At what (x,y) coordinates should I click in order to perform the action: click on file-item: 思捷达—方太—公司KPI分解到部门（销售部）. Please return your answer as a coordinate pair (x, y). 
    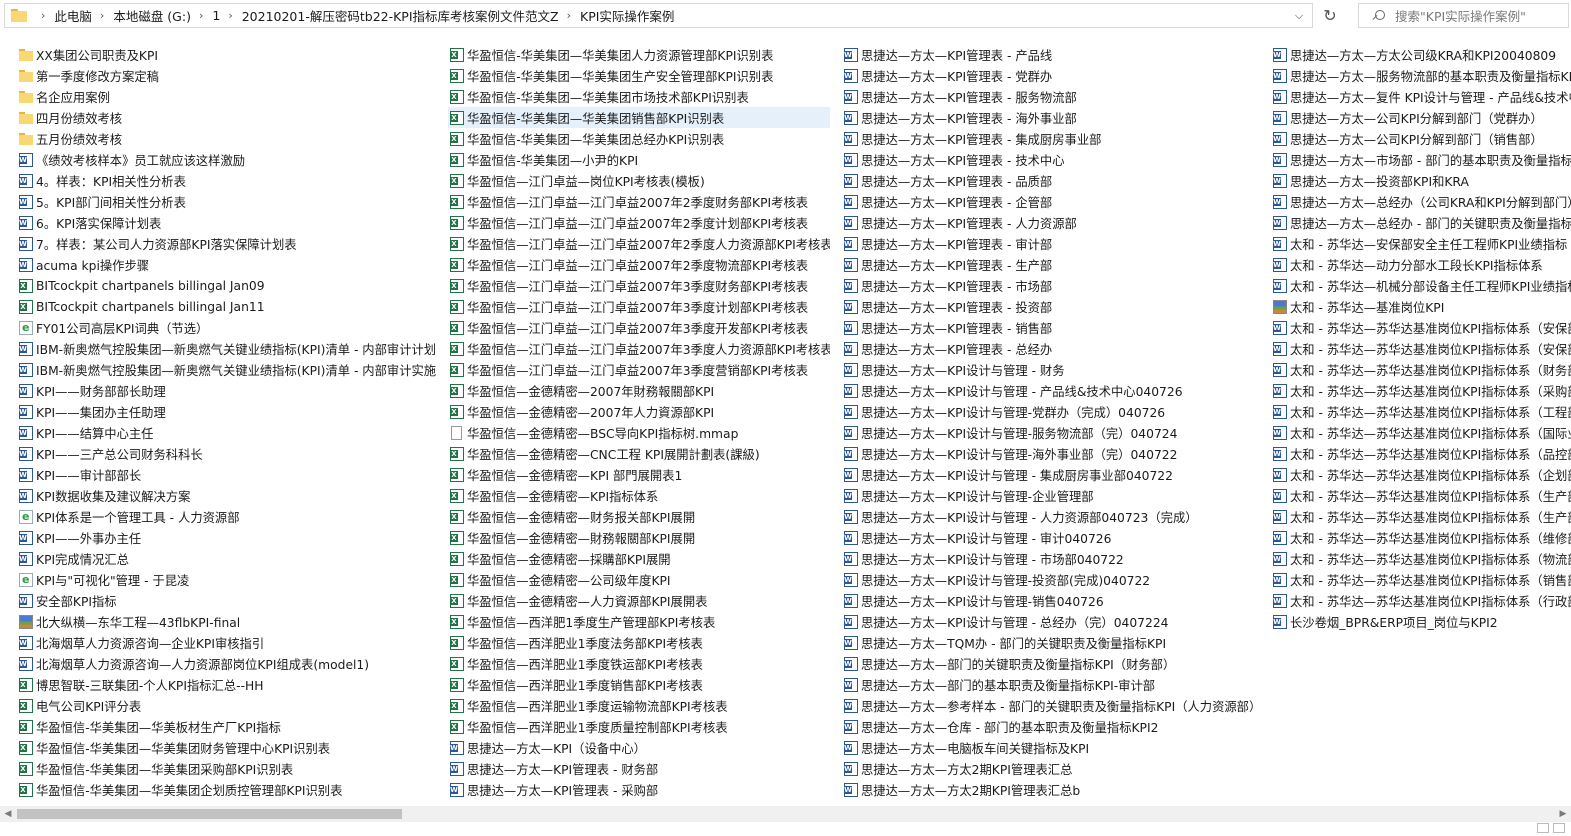
    Looking at the image, I should click on (1421, 138).